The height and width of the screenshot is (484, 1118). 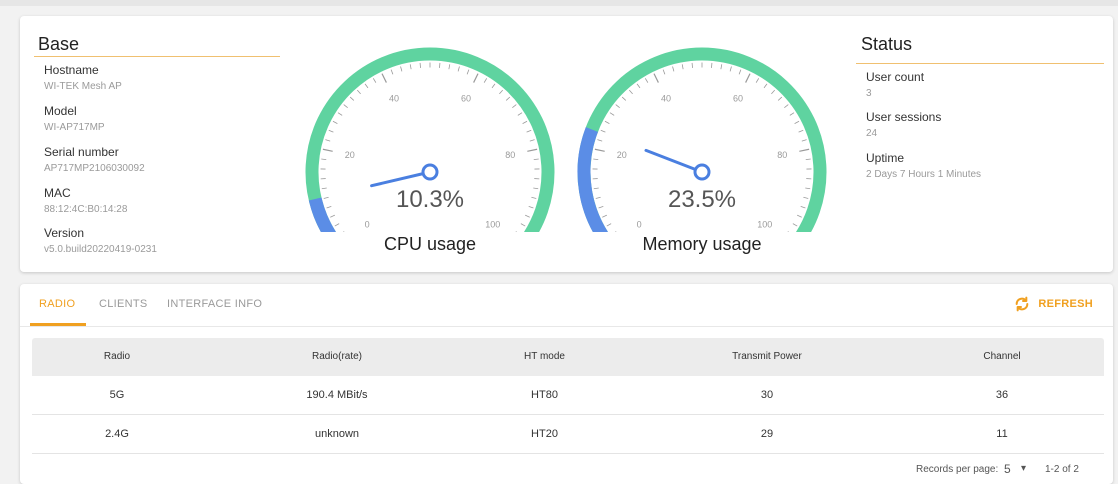 I want to click on refresh-button: REFRESH, so click(x=1053, y=304).